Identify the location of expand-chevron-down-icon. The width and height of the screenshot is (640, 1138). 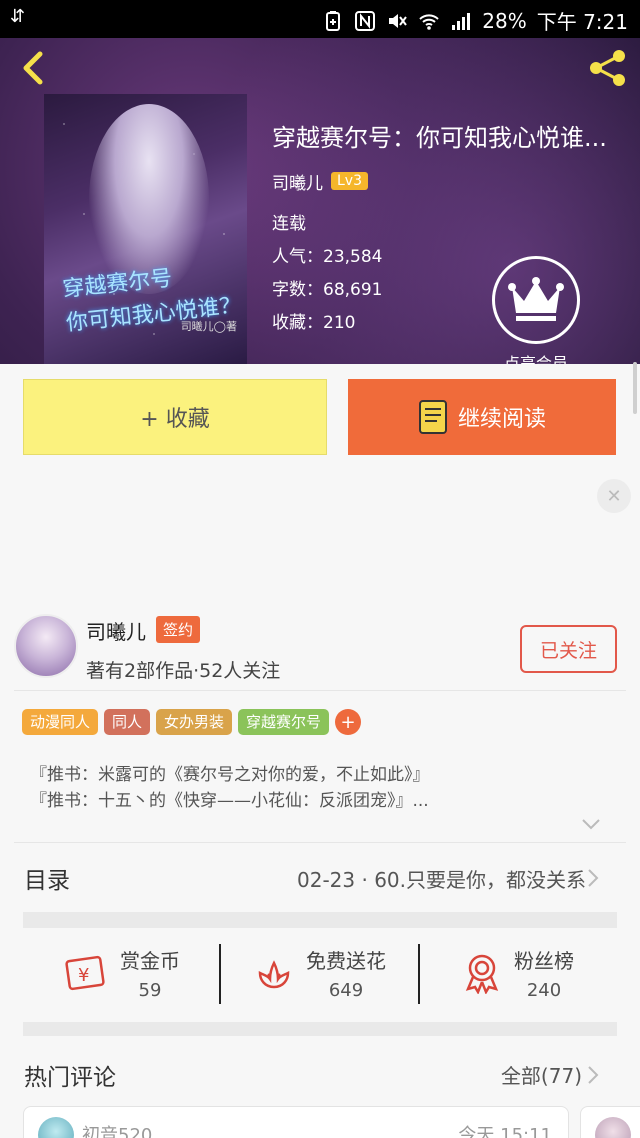
(591, 824).